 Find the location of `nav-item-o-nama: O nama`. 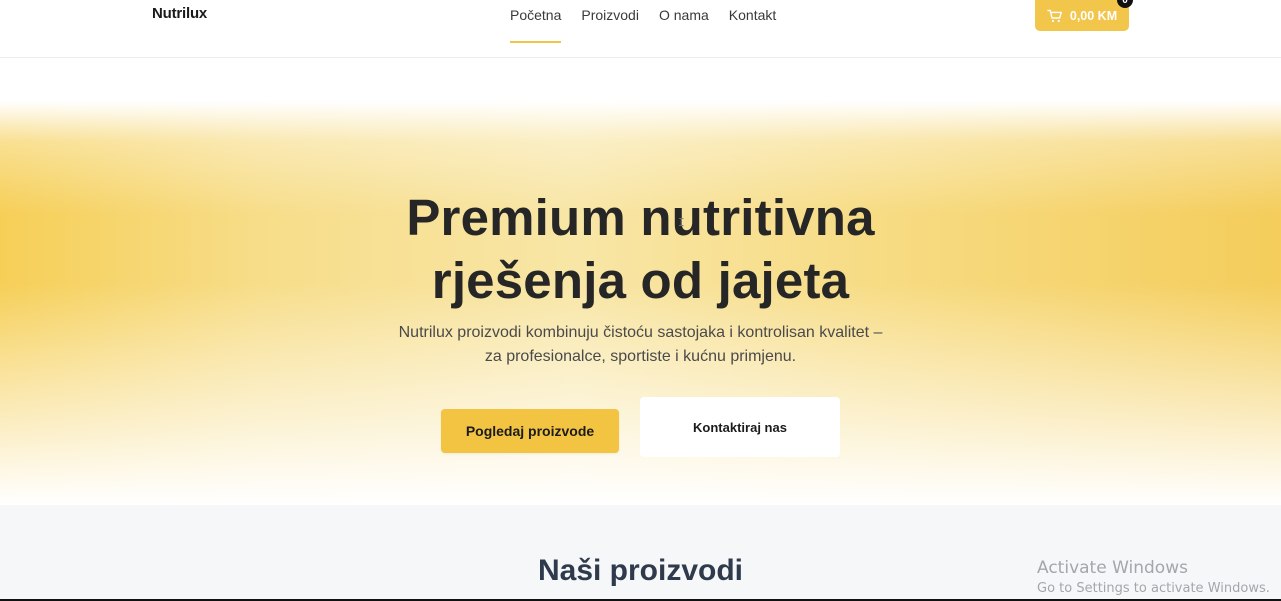

nav-item-o-nama: O nama is located at coordinates (684, 25).